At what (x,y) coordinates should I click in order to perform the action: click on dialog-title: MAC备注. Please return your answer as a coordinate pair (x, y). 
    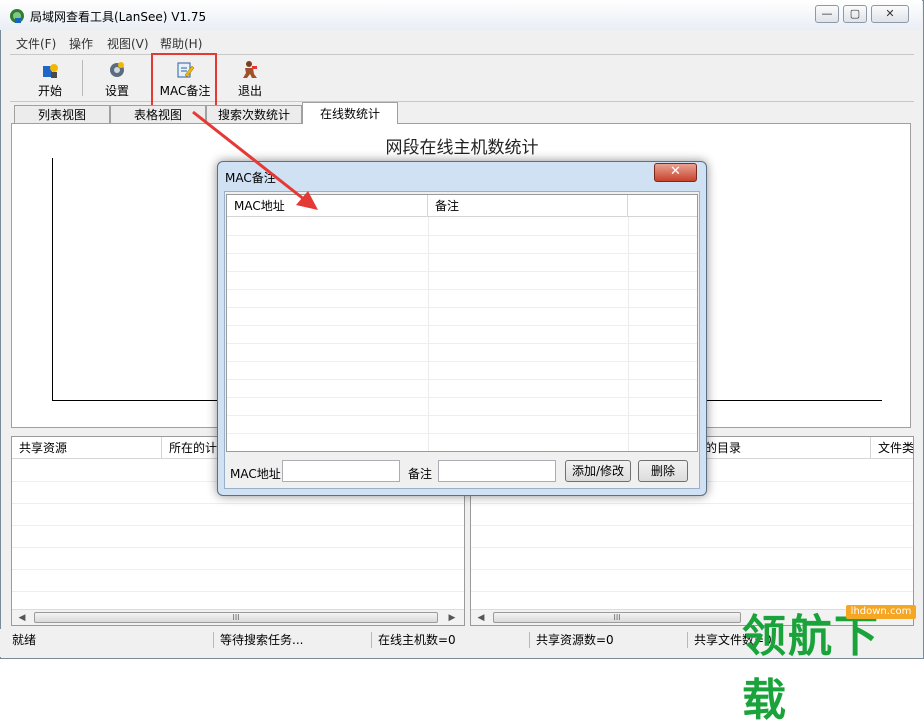
    Looking at the image, I should click on (250, 178).